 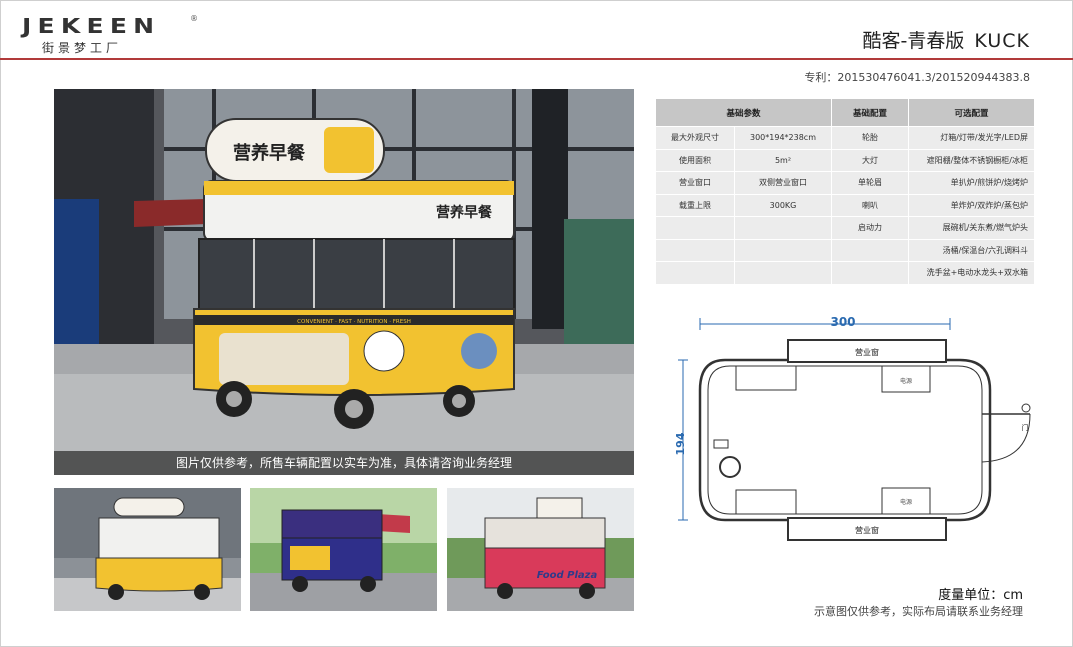 I want to click on table-row: 洗手盆+电动水龙头+双水箱, so click(x=845, y=273).